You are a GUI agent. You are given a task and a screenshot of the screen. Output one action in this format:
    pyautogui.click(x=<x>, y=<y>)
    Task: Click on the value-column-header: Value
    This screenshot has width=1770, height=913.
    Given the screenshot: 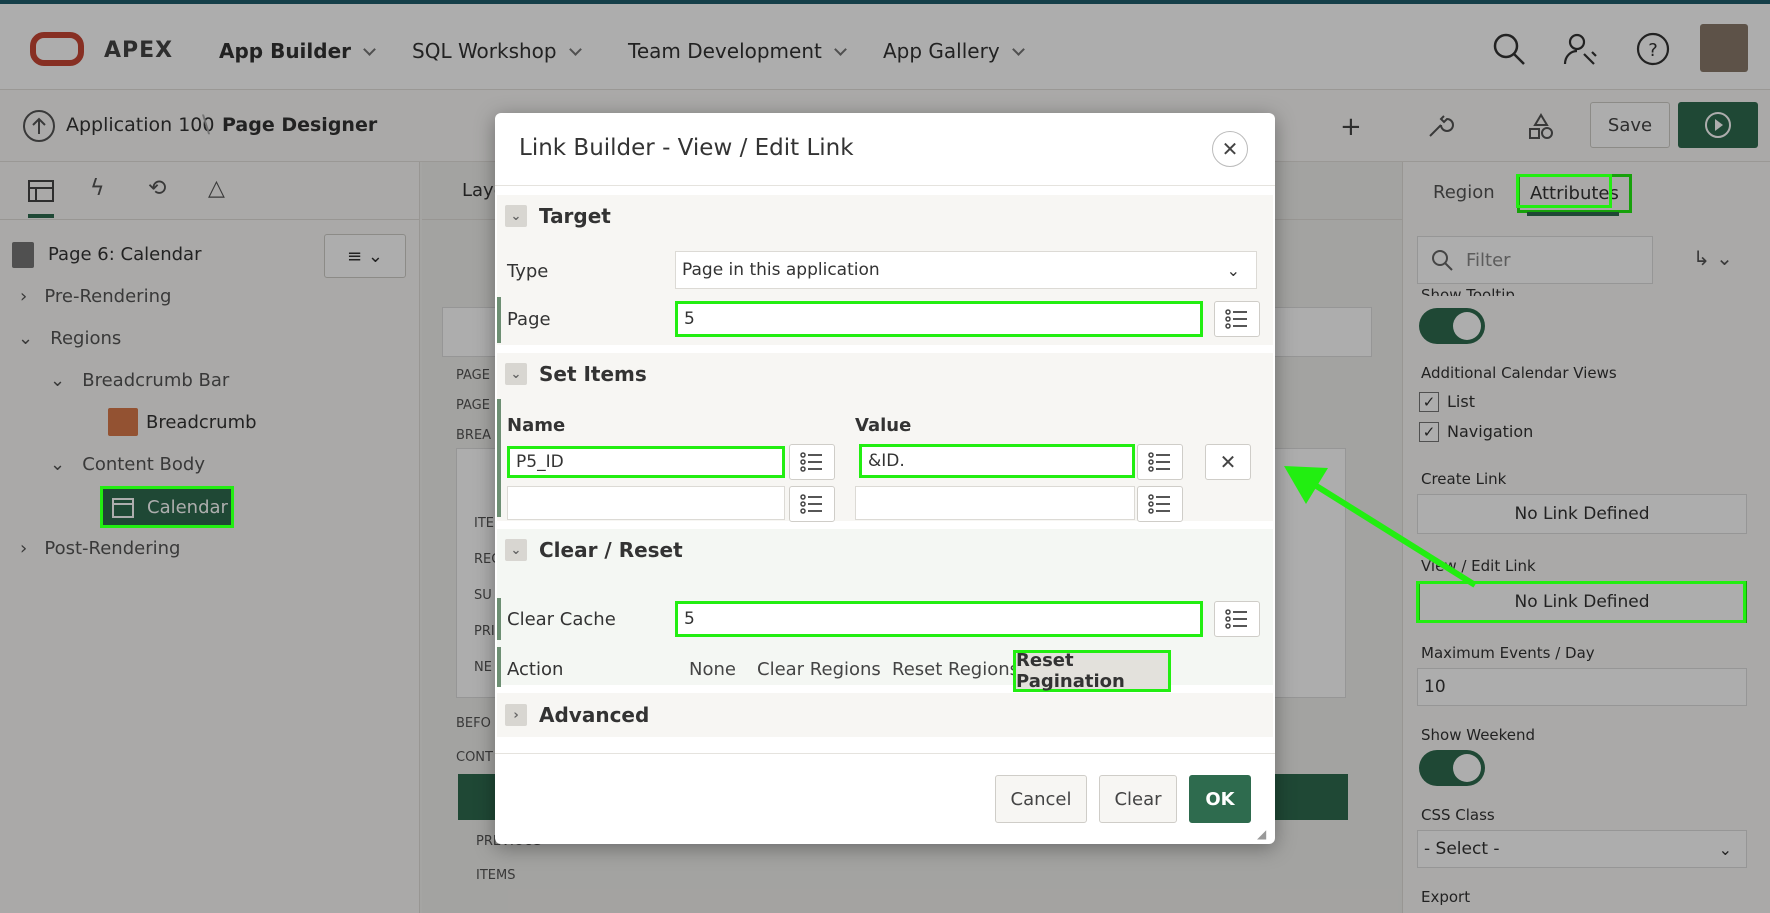 What is the action you would take?
    pyautogui.click(x=883, y=425)
    